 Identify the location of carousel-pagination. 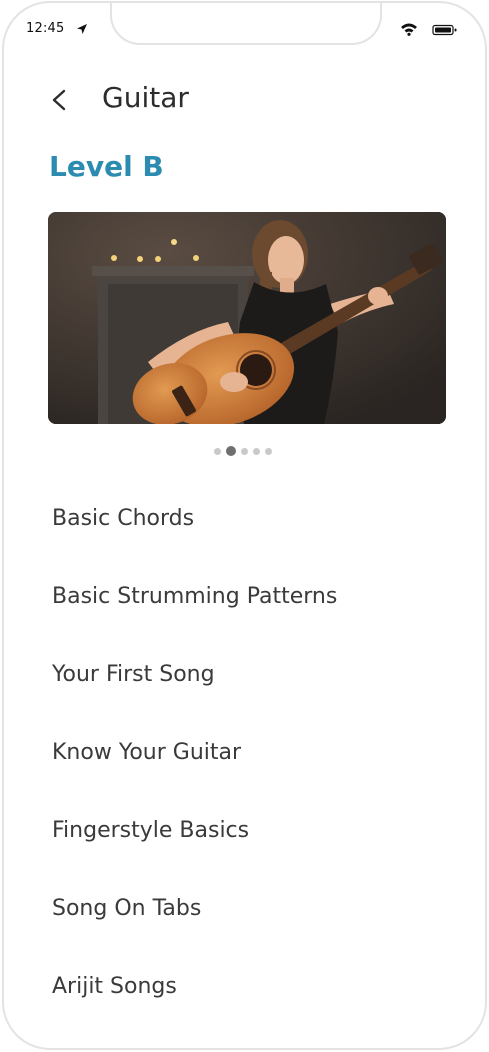
(243, 451).